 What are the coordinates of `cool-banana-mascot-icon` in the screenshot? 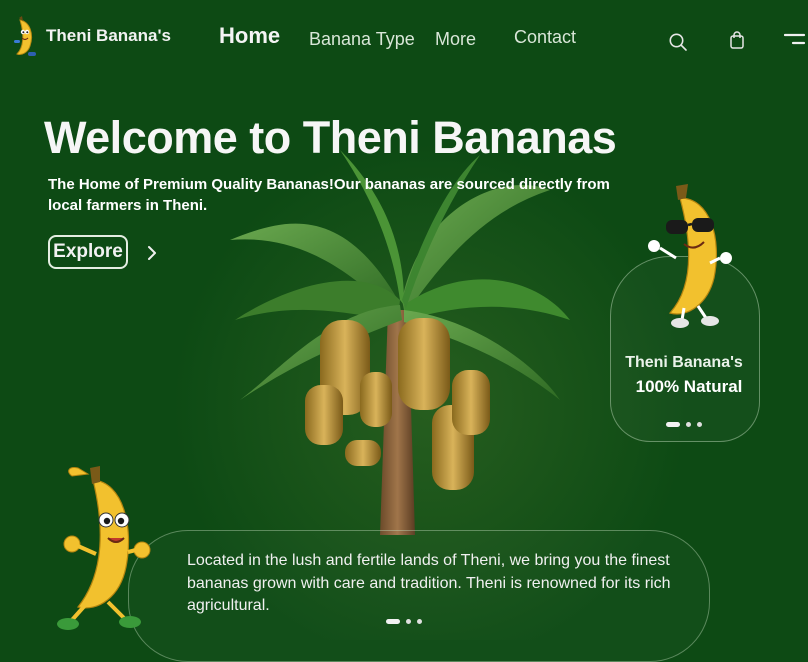 It's located at (690, 256).